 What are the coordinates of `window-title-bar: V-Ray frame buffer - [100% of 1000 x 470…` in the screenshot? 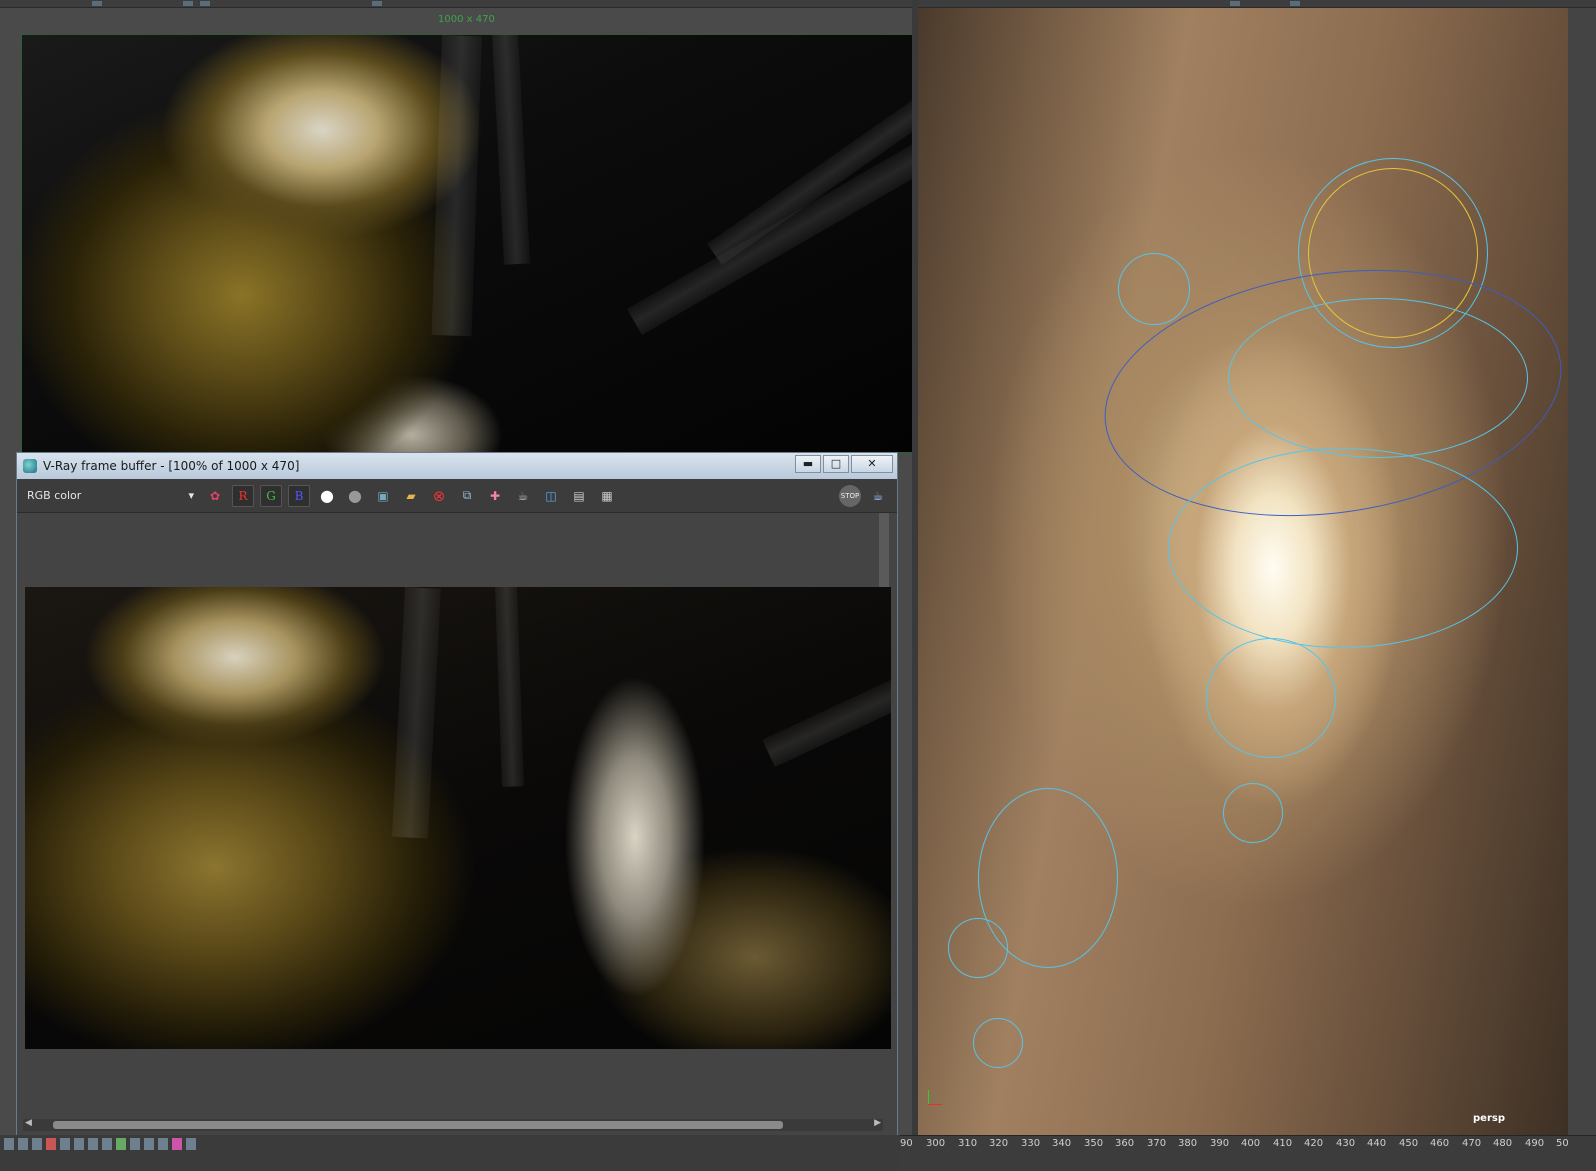 It's located at (457, 466).